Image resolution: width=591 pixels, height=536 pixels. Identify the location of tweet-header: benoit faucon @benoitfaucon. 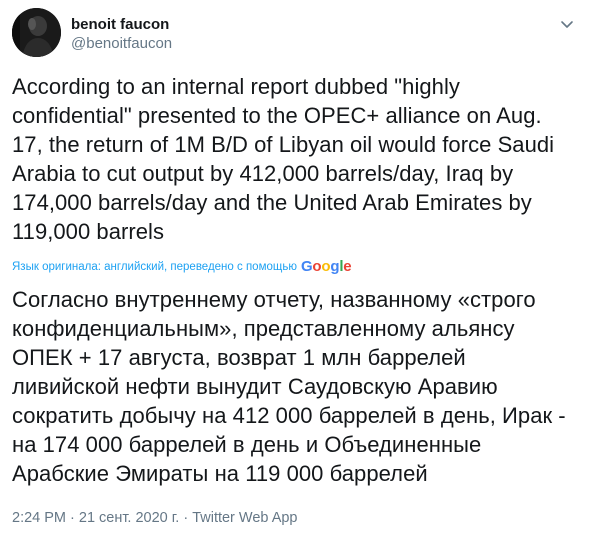
(295, 33).